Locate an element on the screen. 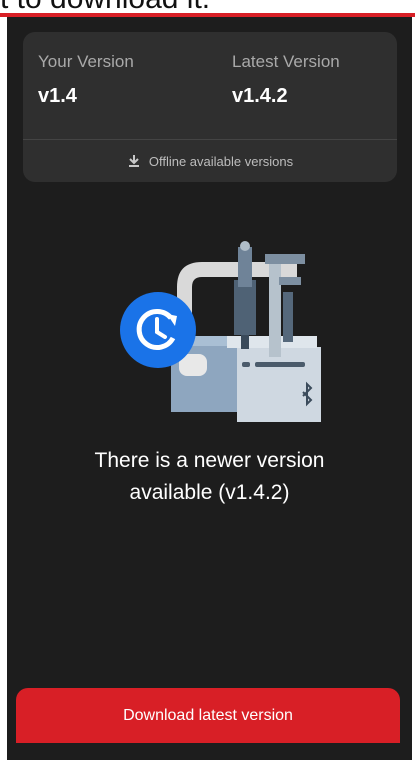 The width and height of the screenshot is (415, 760). latest-version-value: v1.4.2 is located at coordinates (260, 96).